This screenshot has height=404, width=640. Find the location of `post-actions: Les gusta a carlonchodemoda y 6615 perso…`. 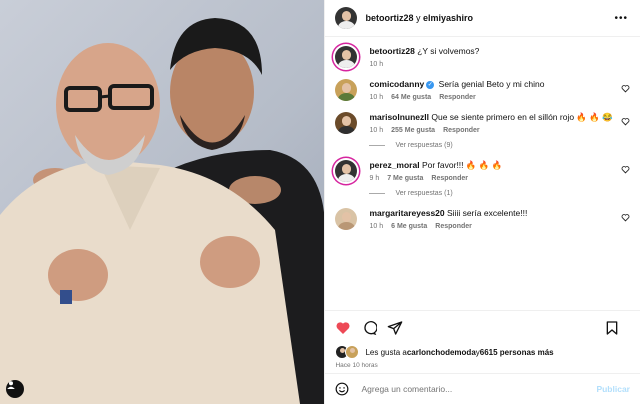

post-actions: Les gusta a carlonchodemoda y 6615 perso… is located at coordinates (482, 341).